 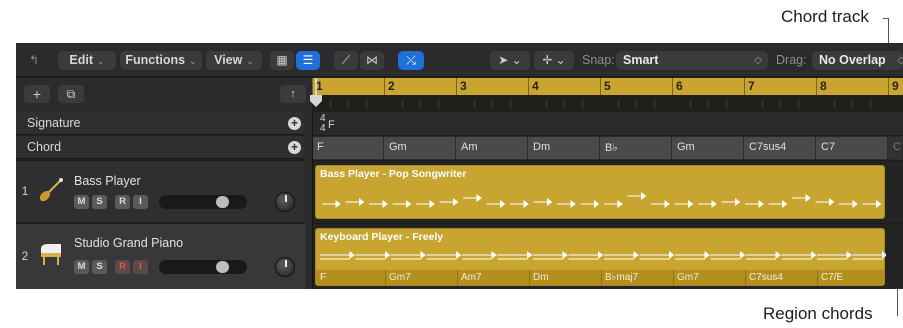 I want to click on add-track-button: +, so click(x=37, y=94).